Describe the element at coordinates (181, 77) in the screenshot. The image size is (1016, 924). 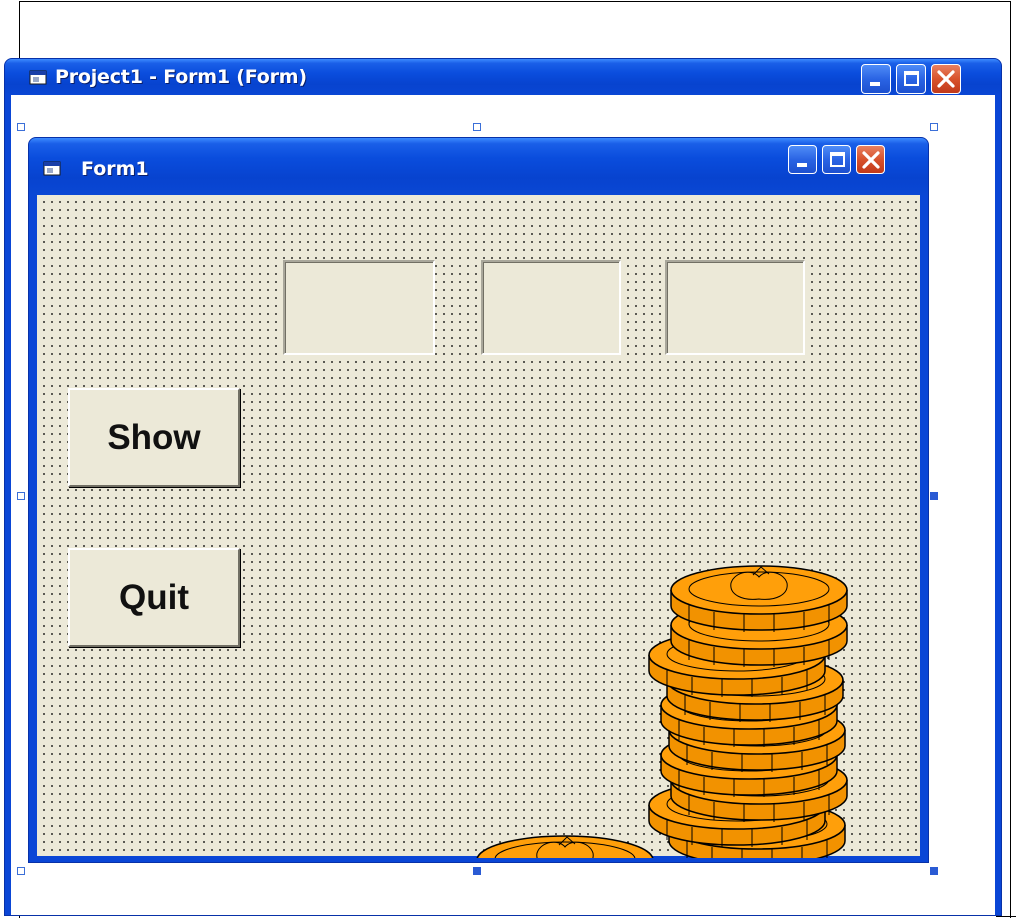
I see `project-window-title: Project1 - Form1 (Form)` at that location.